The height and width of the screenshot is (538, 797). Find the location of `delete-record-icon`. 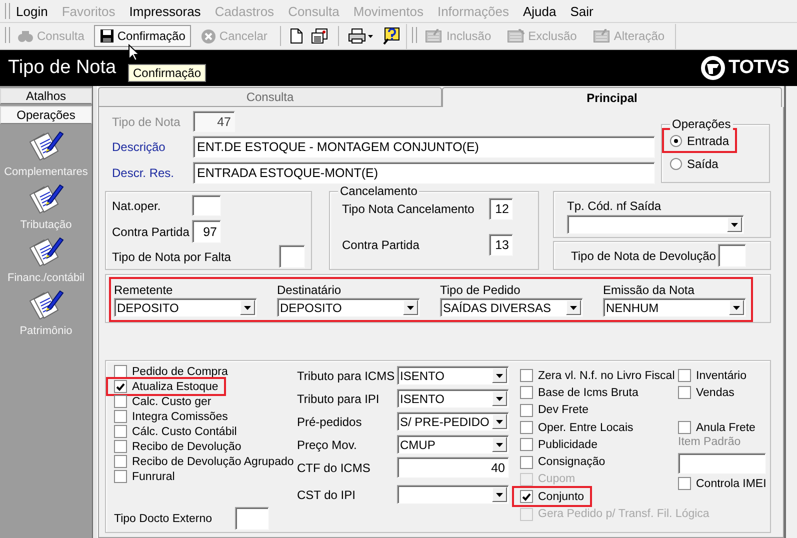

delete-record-icon is located at coordinates (516, 36).